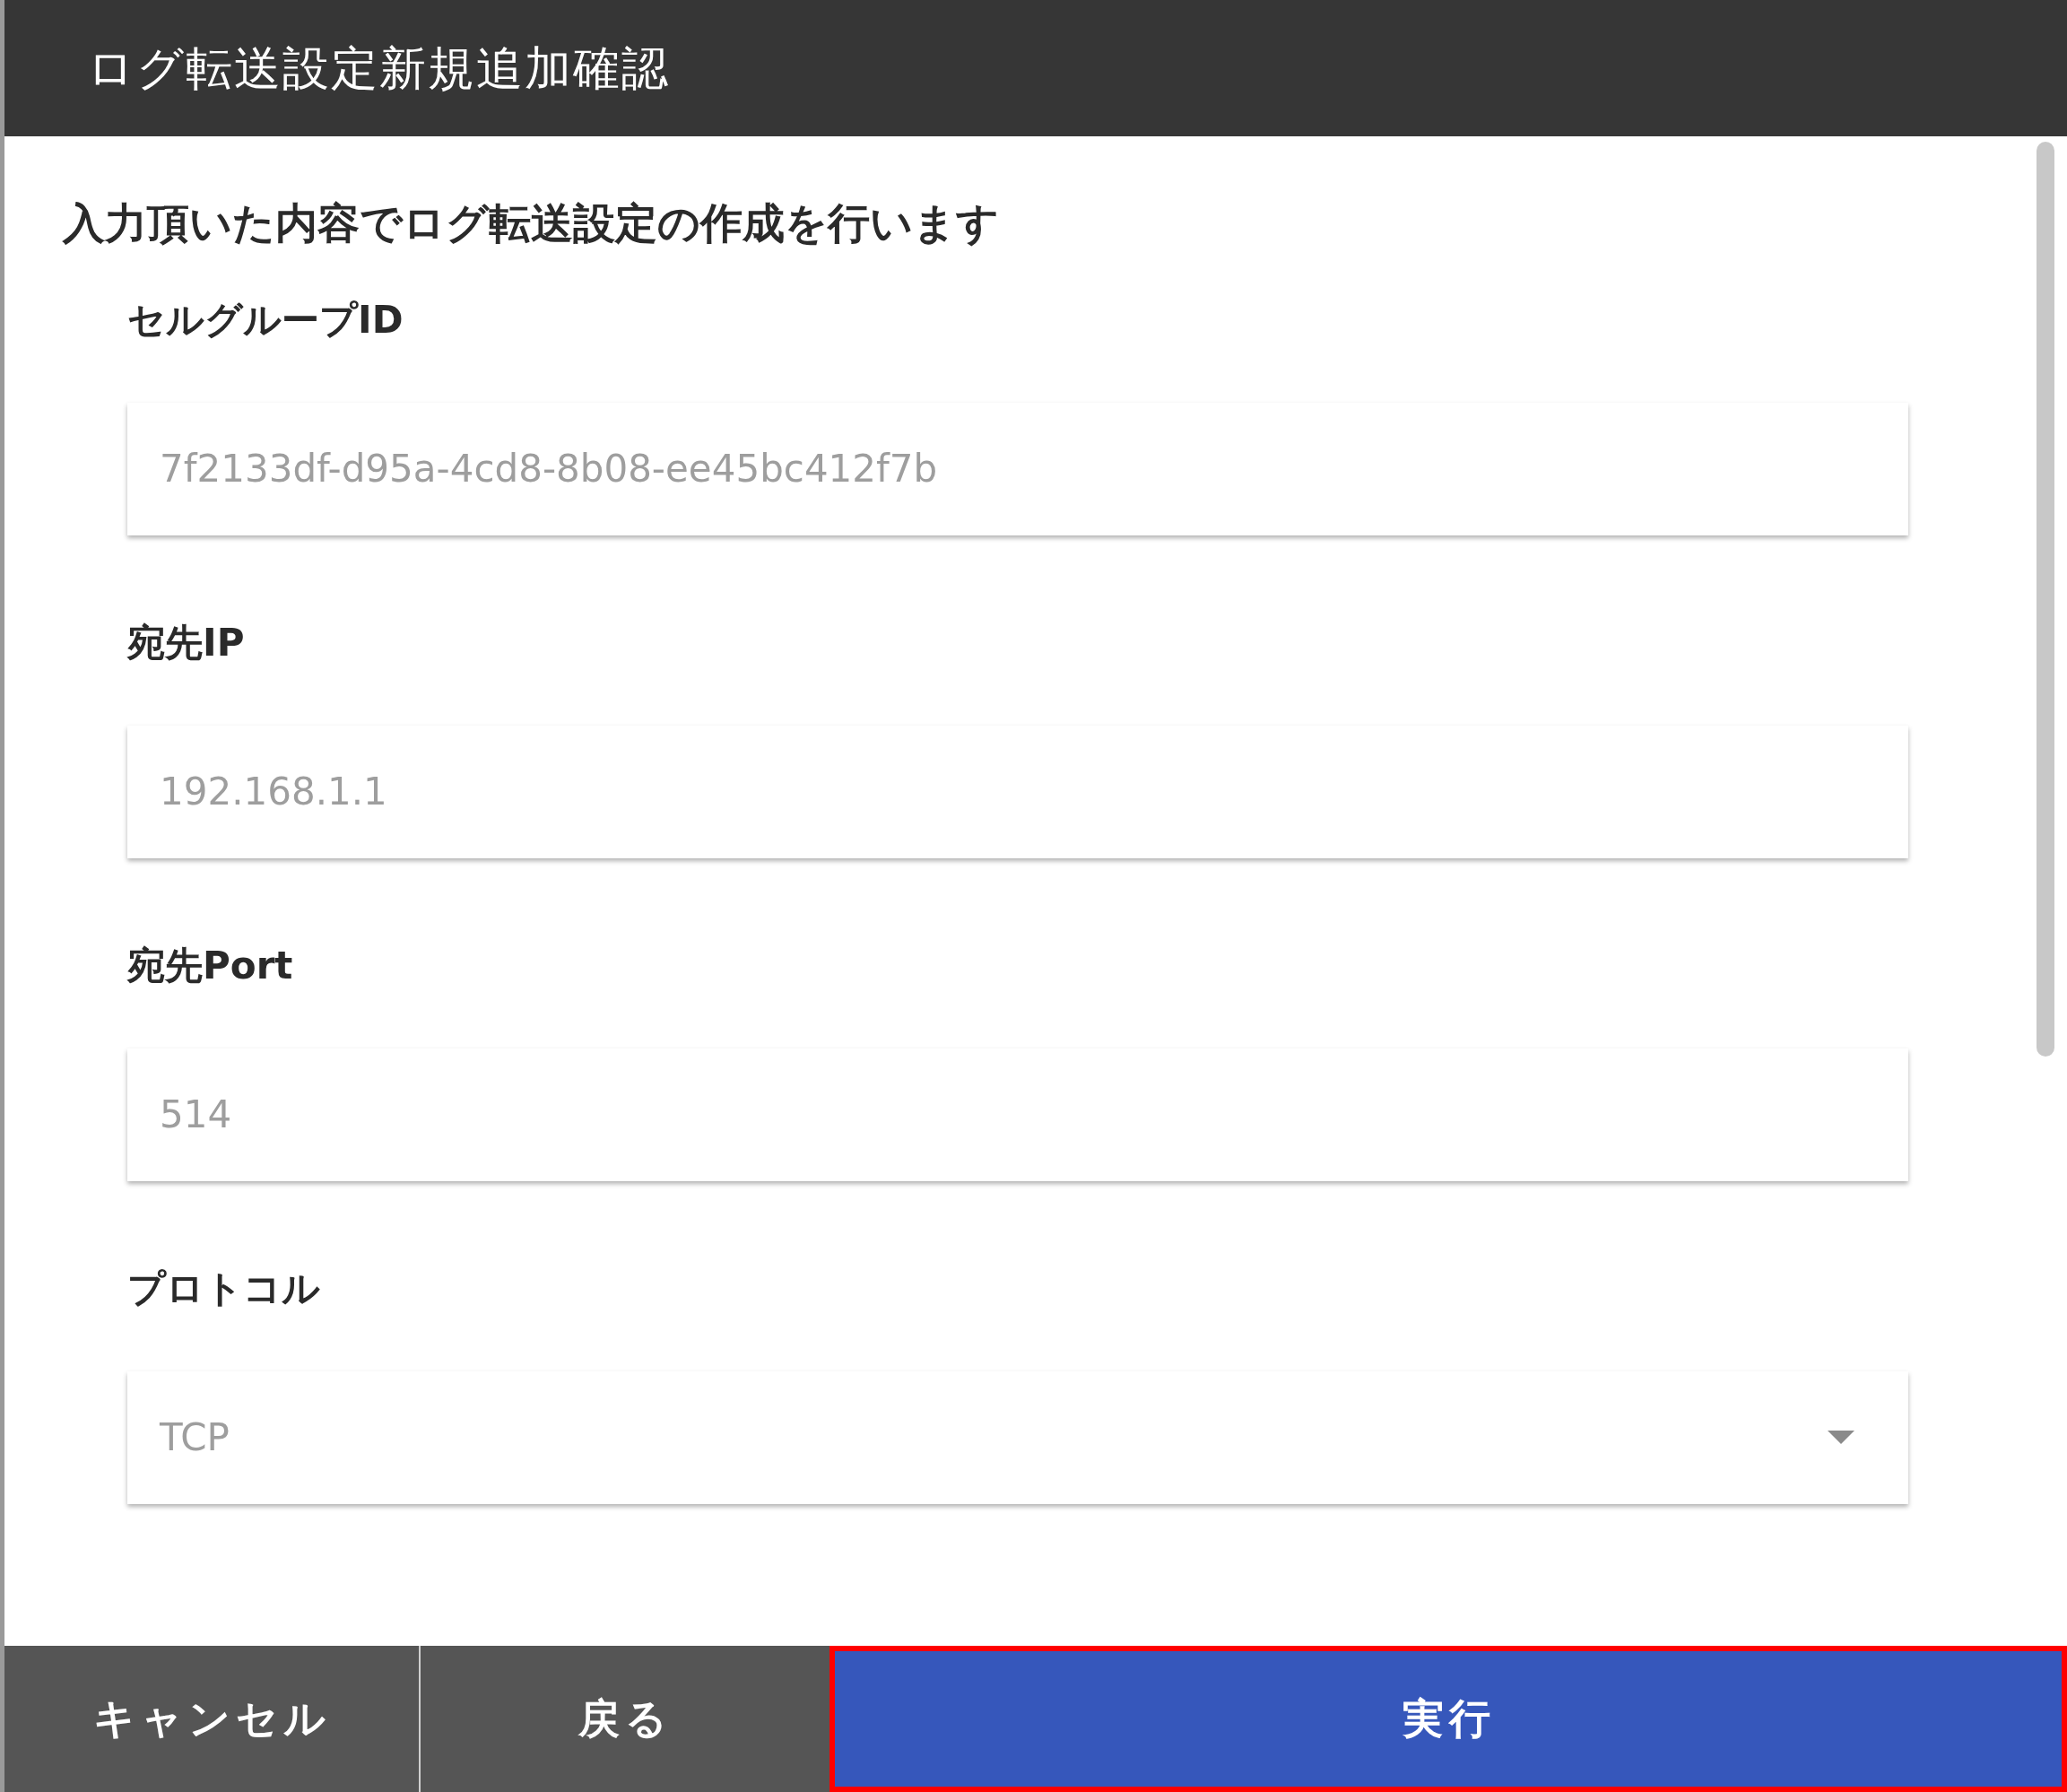 The width and height of the screenshot is (2067, 1792). Describe the element at coordinates (1017, 791) in the screenshot. I see `input-field: 192.168.1.1` at that location.